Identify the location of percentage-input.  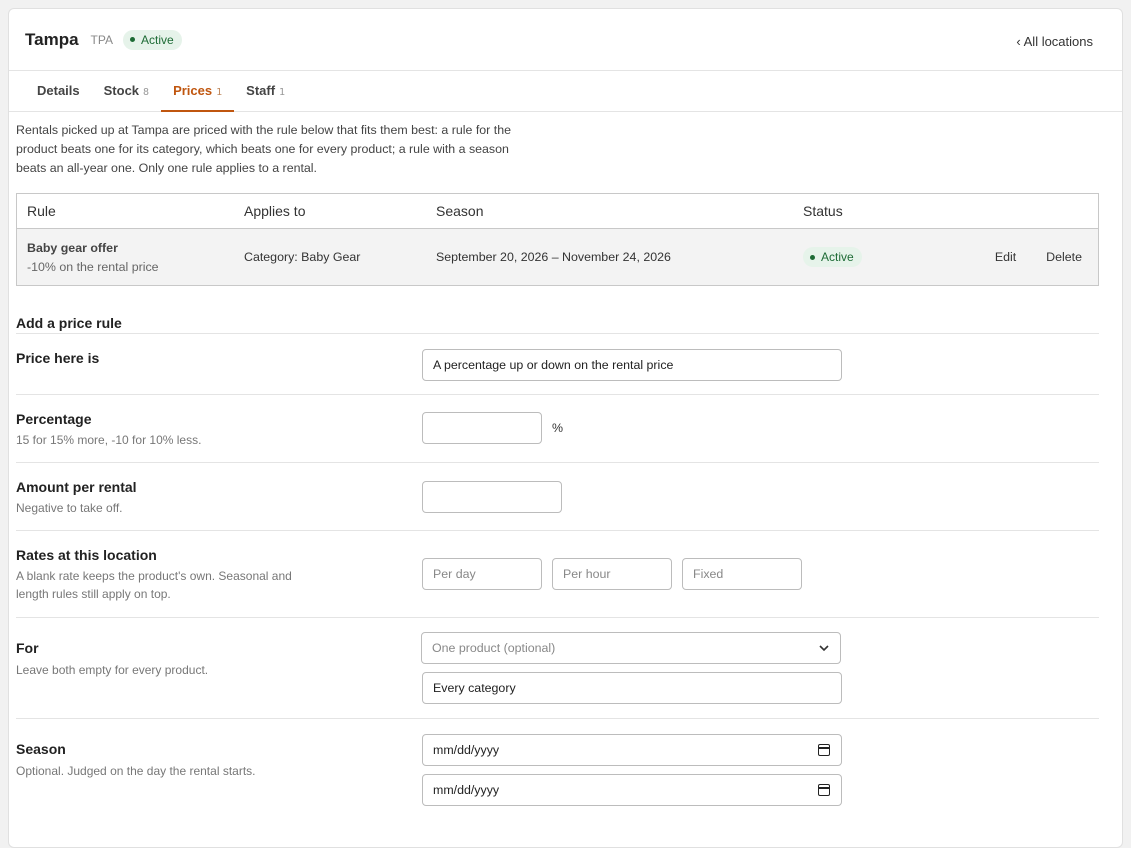
(482, 428).